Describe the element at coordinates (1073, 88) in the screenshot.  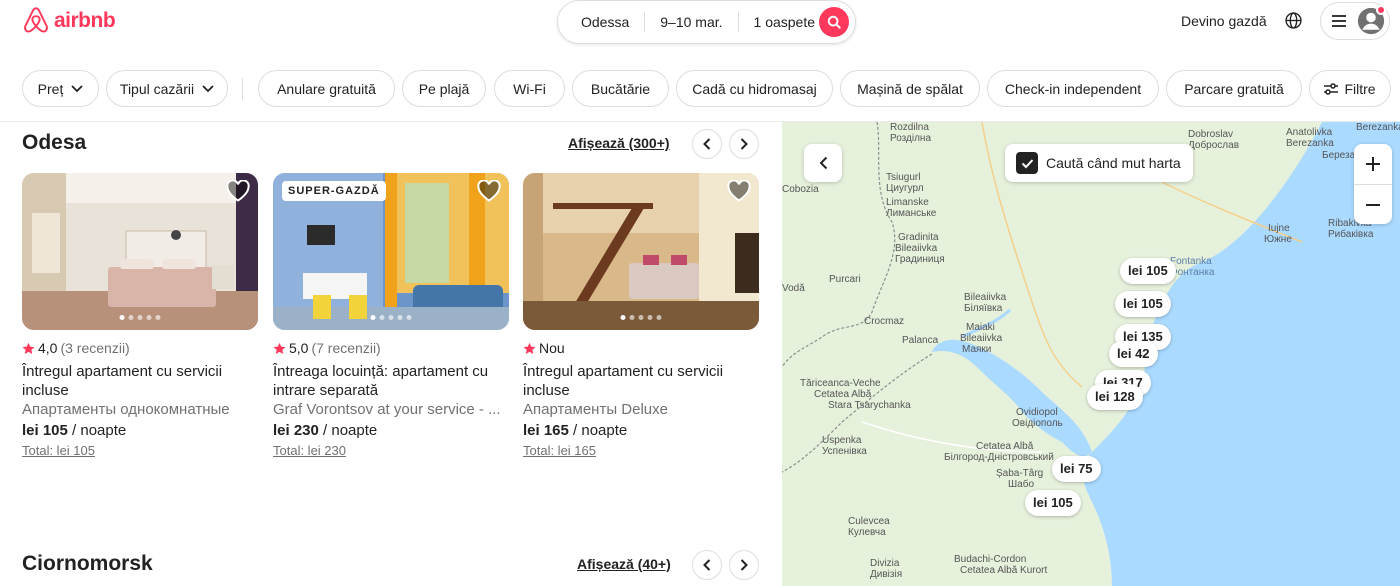
I see `filter-self-checkin: Check-in independent` at that location.